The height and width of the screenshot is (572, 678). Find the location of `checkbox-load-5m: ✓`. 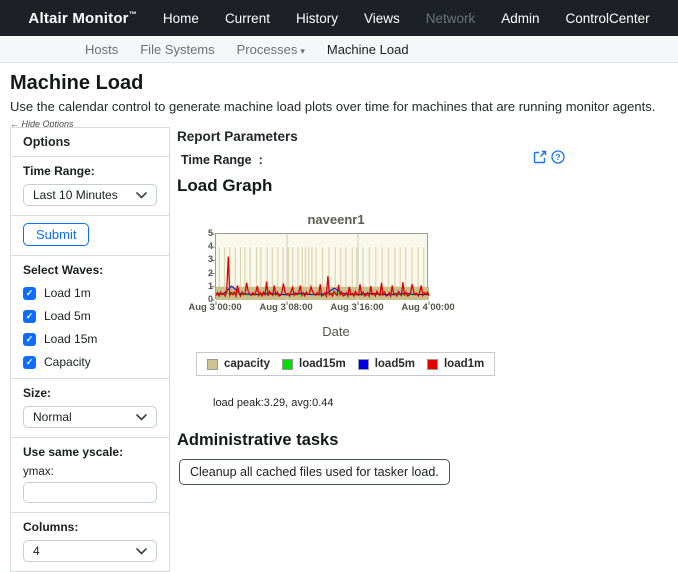

checkbox-load-5m: ✓ is located at coordinates (29, 316).